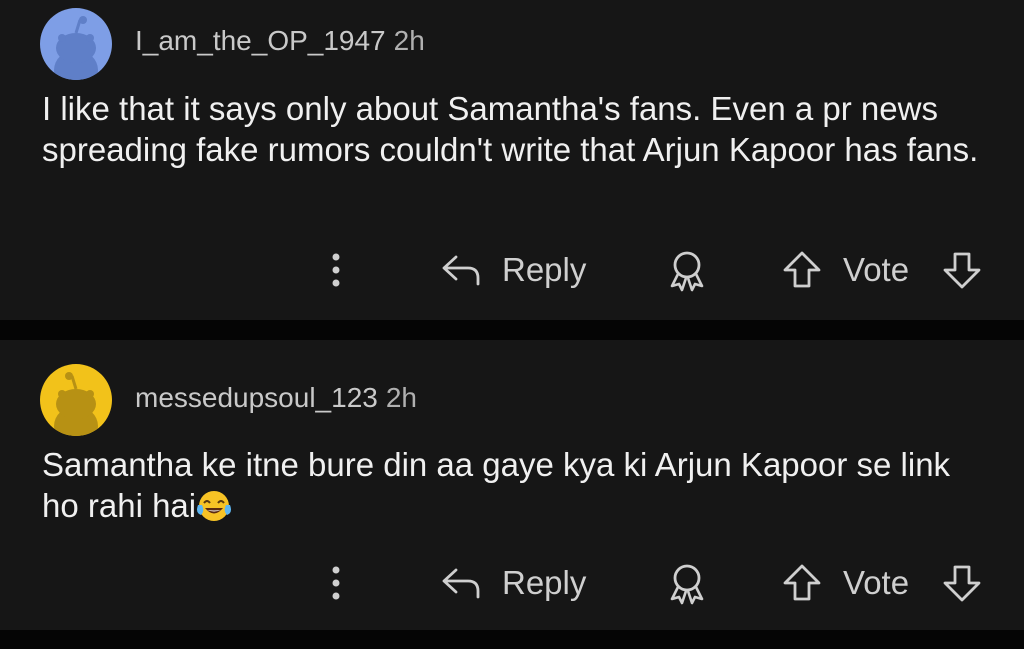 The image size is (1024, 649). I want to click on username: messedupsoul_123 2h, so click(276, 398).